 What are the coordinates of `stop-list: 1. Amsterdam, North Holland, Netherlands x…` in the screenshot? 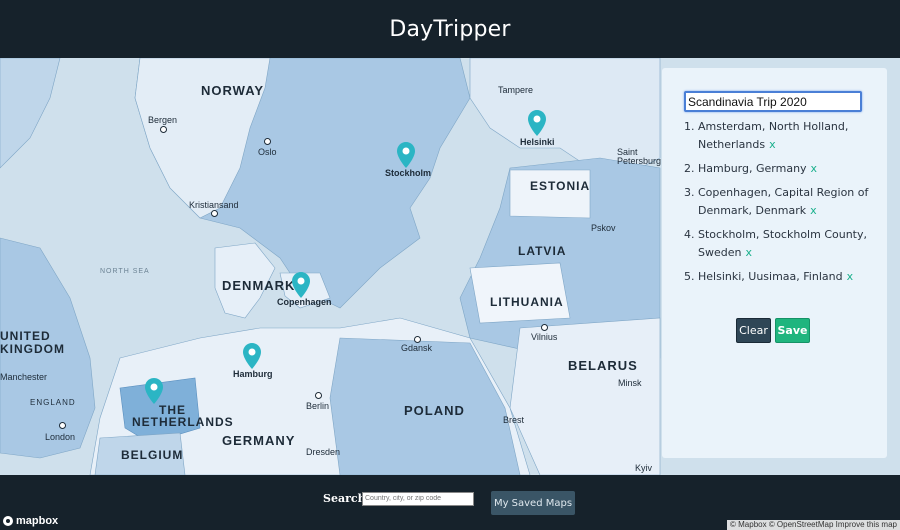 It's located at (779, 205).